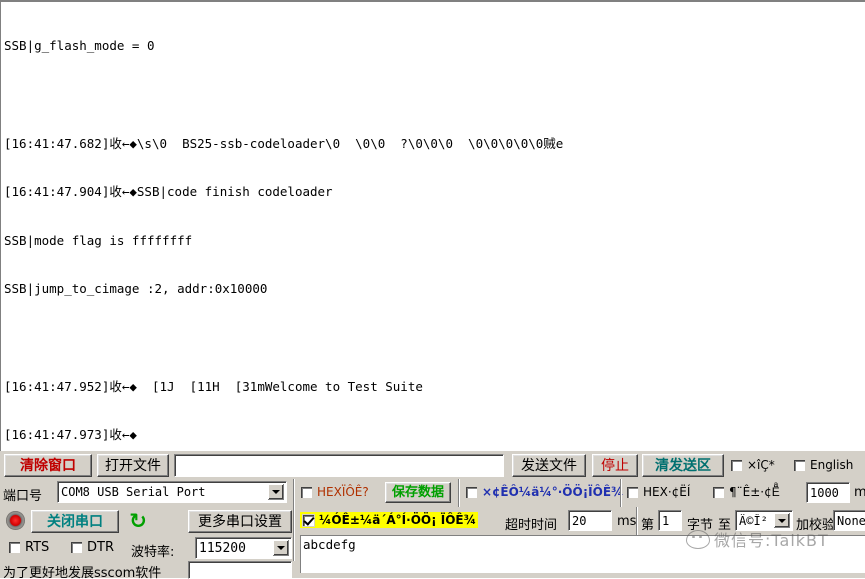 The width and height of the screenshot is (865, 579). What do you see at coordinates (753, 520) in the screenshot?
I see `byte-to-select-value: Ä©Î²` at bounding box center [753, 520].